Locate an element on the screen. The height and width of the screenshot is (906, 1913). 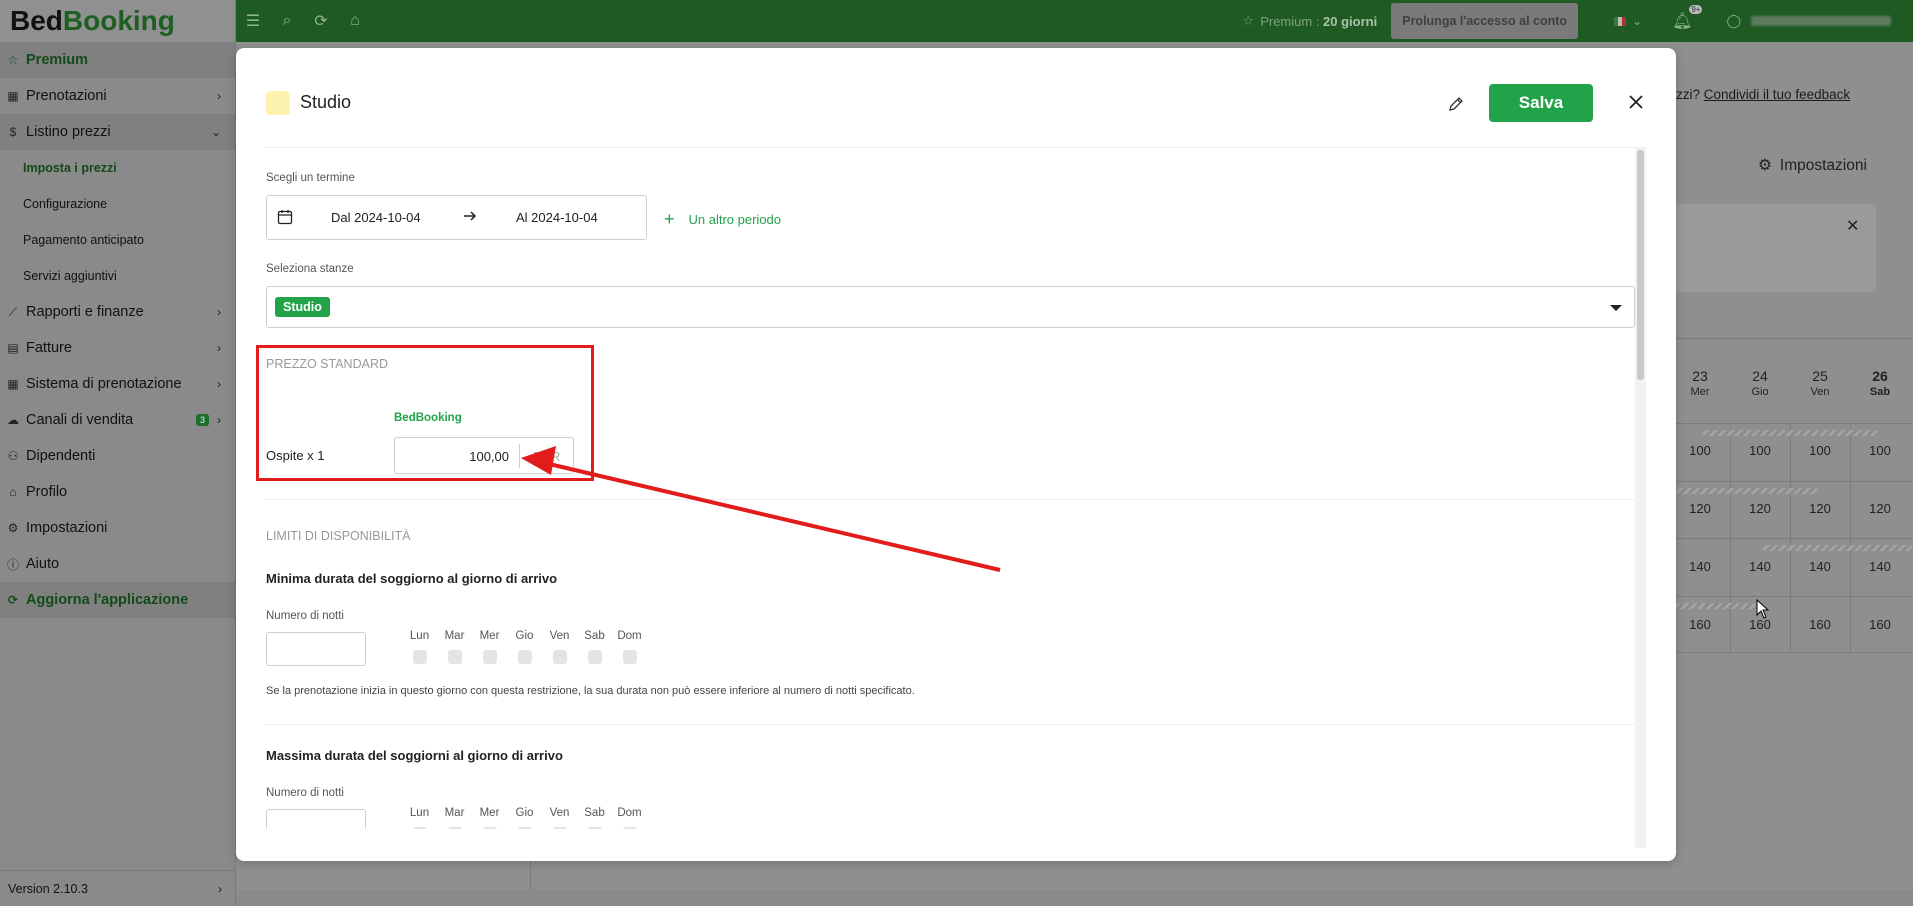
sidebar-item-aggiorna: ⟳ Aggiorna l'applicazione is located at coordinates (117, 600).